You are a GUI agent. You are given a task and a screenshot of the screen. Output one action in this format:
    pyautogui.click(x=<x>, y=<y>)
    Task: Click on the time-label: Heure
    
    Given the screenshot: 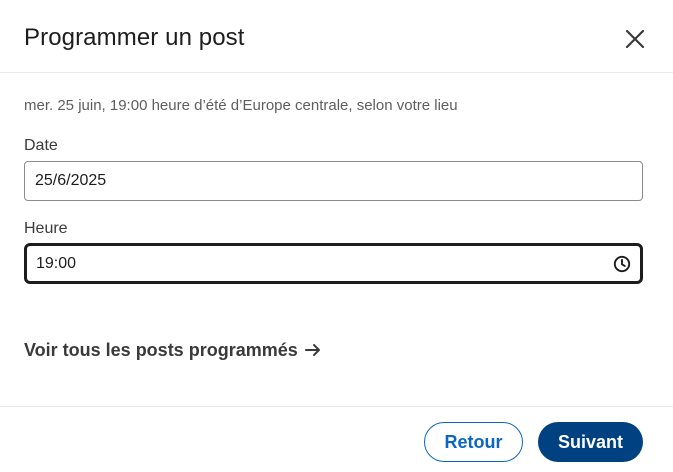 What is the action you would take?
    pyautogui.click(x=46, y=228)
    